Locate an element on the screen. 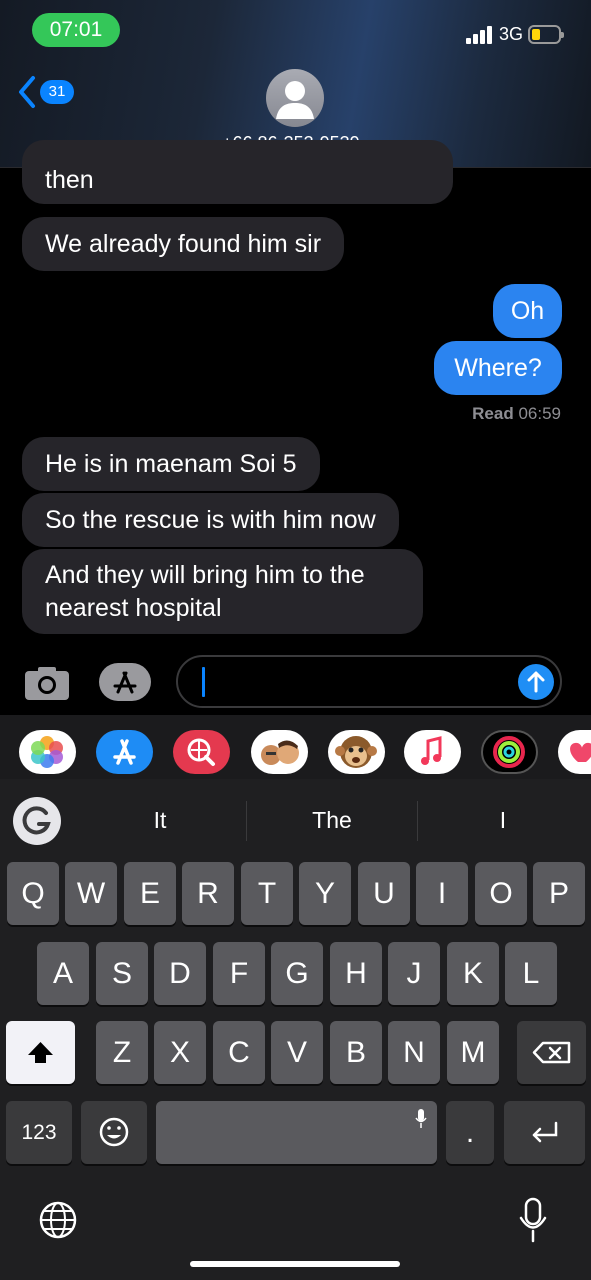  chevron-left-icon is located at coordinates (27, 92).